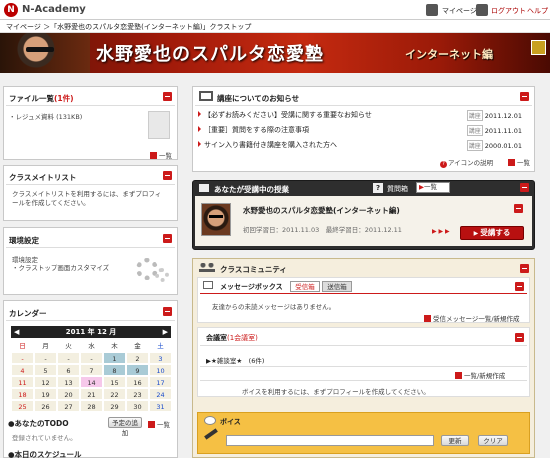 Image resolution: width=550 pixels, height=458 pixels. What do you see at coordinates (137, 406) in the screenshot?
I see `calendar-day: 30` at bounding box center [137, 406].